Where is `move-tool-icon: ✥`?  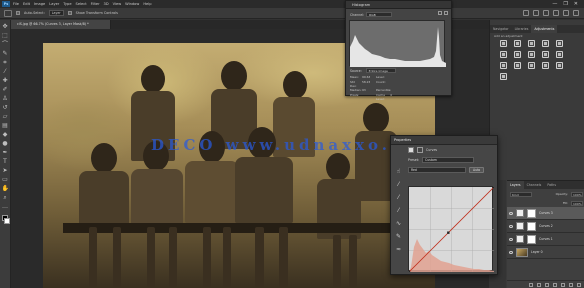
move-tool-icon: ✥ is located at coordinates (5, 26).